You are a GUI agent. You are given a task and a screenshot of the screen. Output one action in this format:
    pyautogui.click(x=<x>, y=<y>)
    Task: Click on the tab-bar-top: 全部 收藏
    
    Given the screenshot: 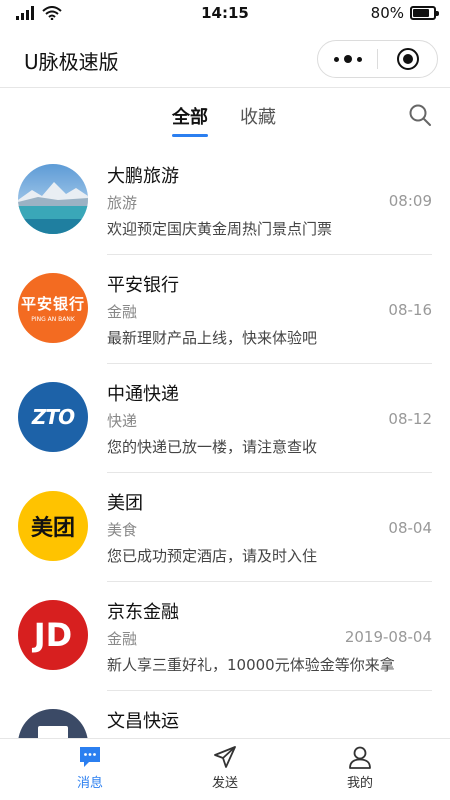 What is the action you would take?
    pyautogui.click(x=225, y=117)
    